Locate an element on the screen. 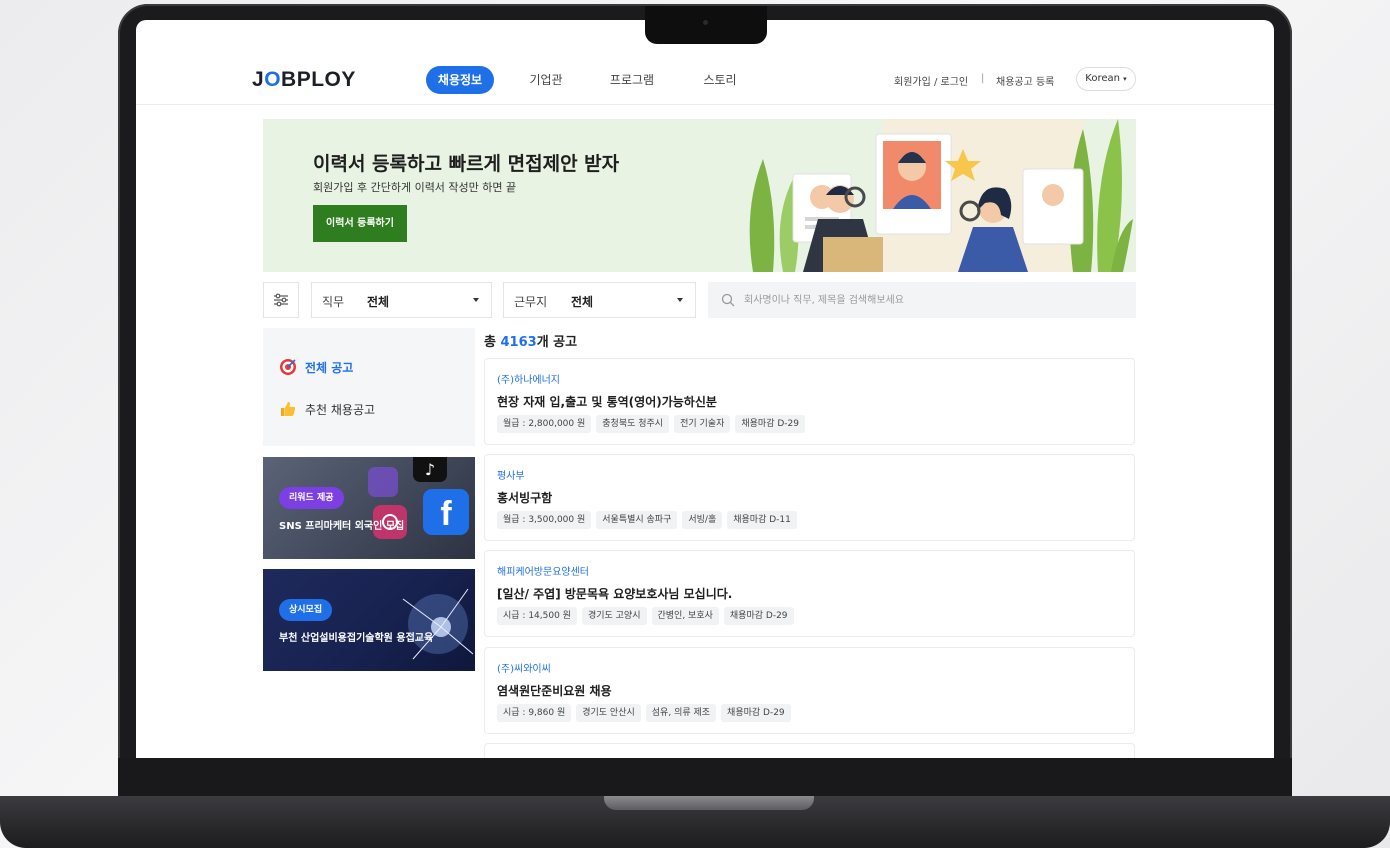  job-category-label: 직무 is located at coordinates (333, 302).